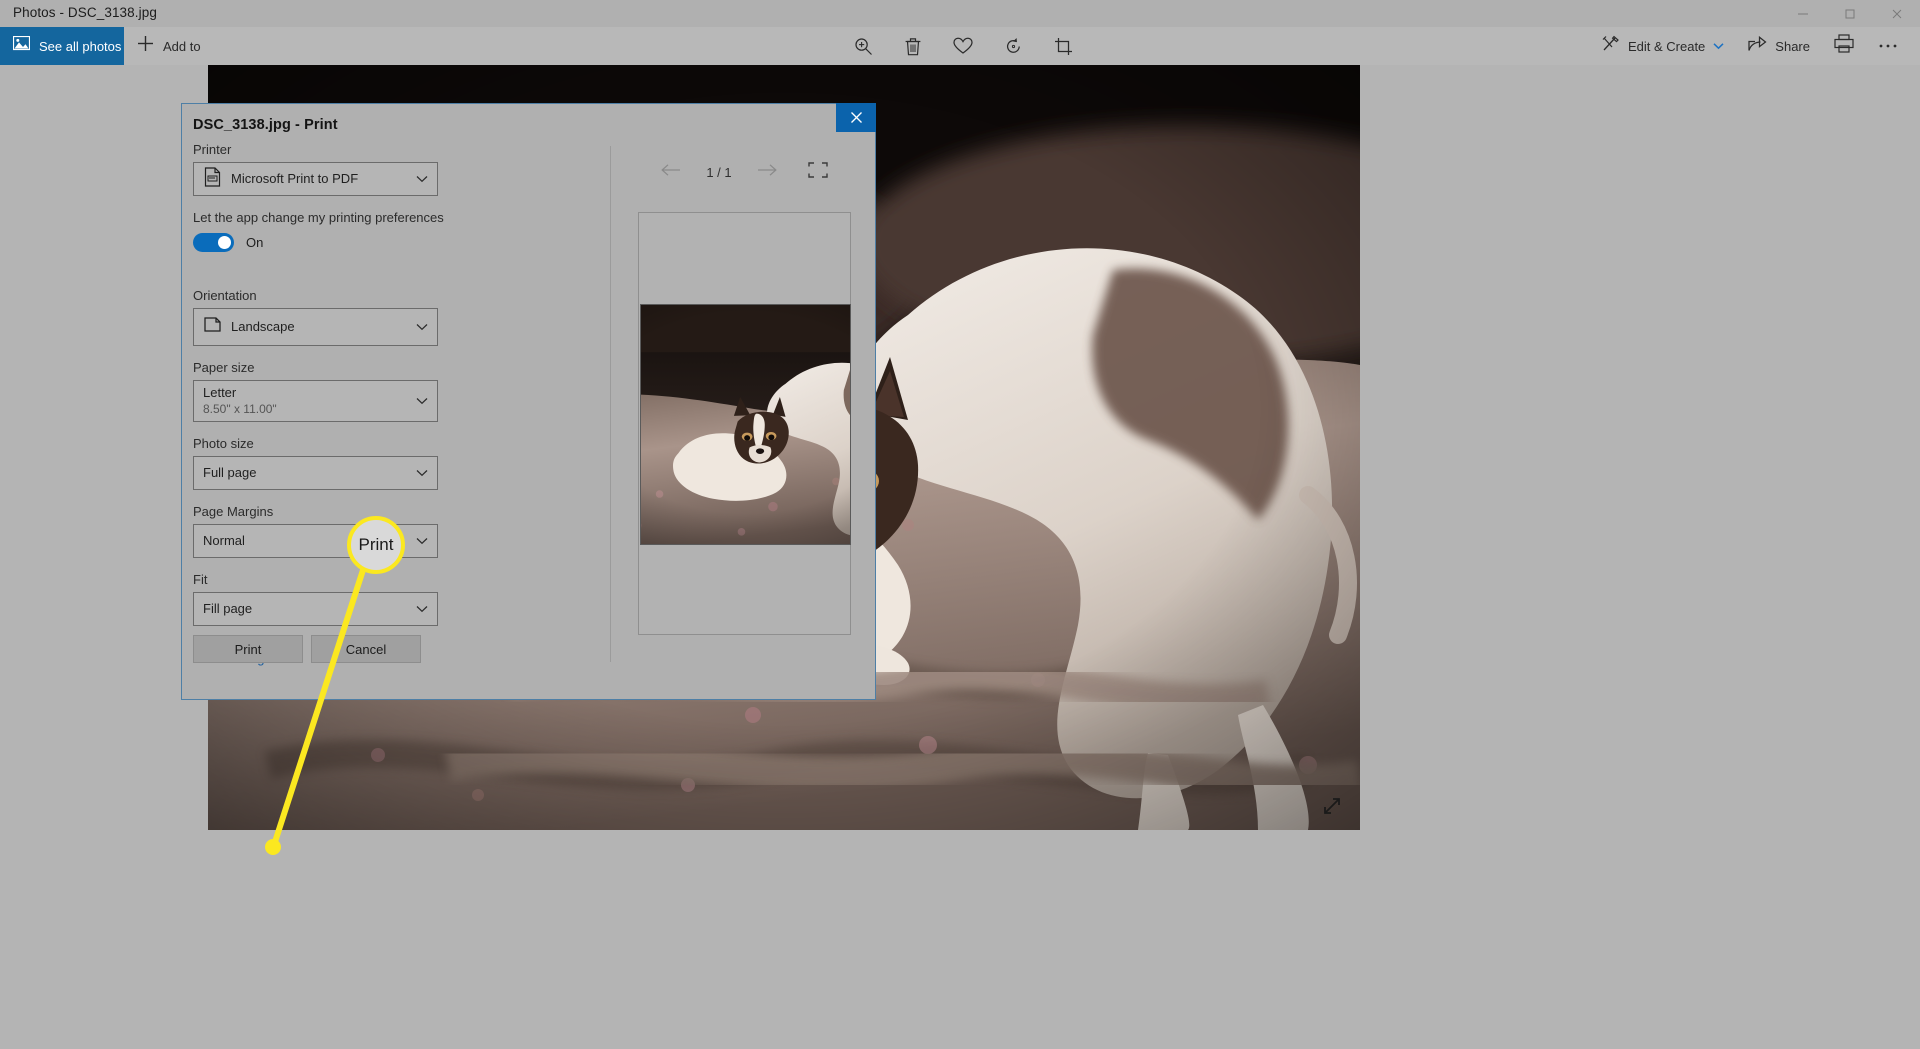 The image size is (1920, 1049). I want to click on edit-create-label: Edit & Create, so click(1666, 46).